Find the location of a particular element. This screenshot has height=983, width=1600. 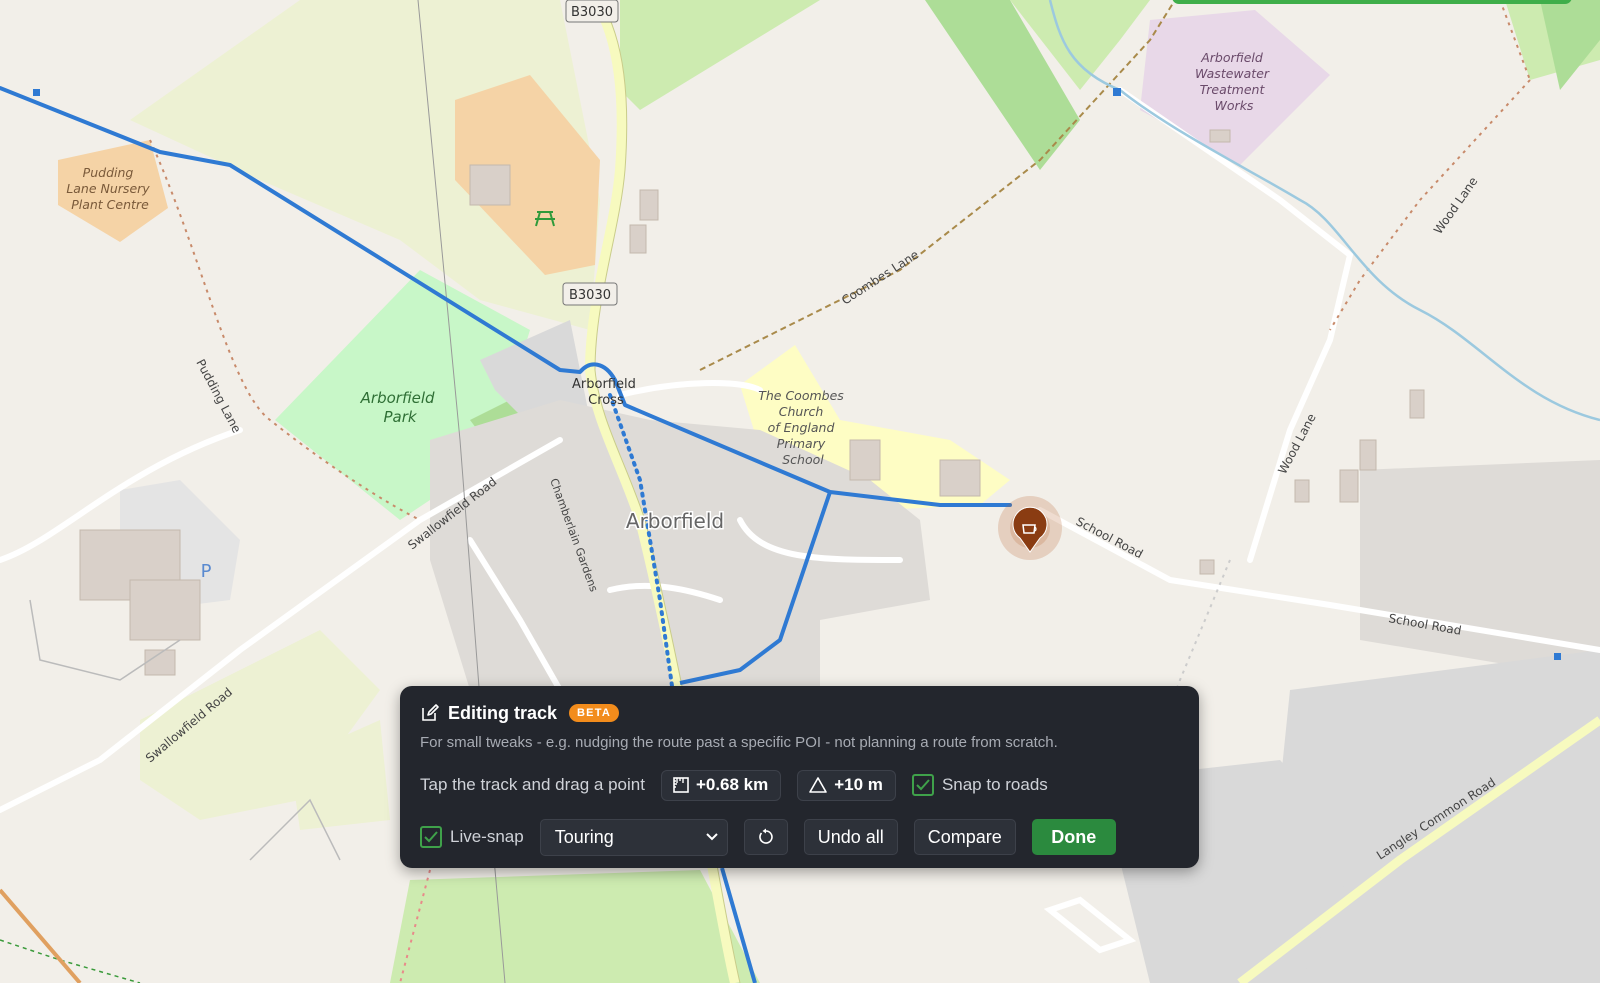

panel-title: Editing track is located at coordinates (503, 712).